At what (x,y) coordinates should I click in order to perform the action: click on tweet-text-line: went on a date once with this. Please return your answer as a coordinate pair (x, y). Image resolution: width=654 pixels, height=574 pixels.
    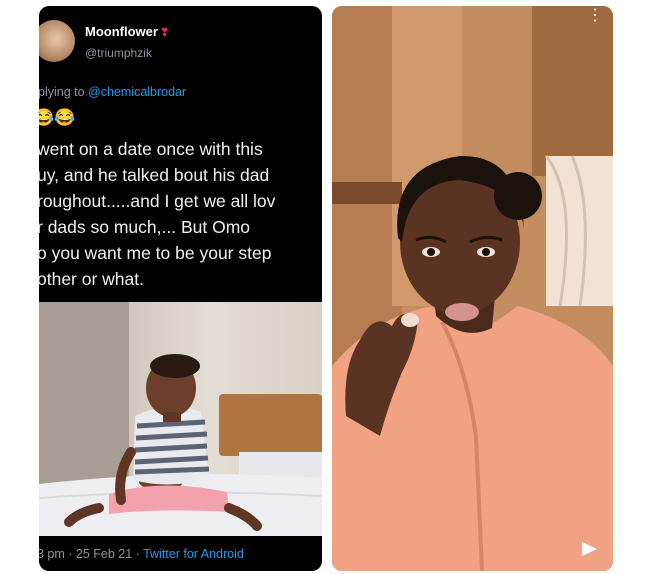
    Looking at the image, I should click on (151, 149).